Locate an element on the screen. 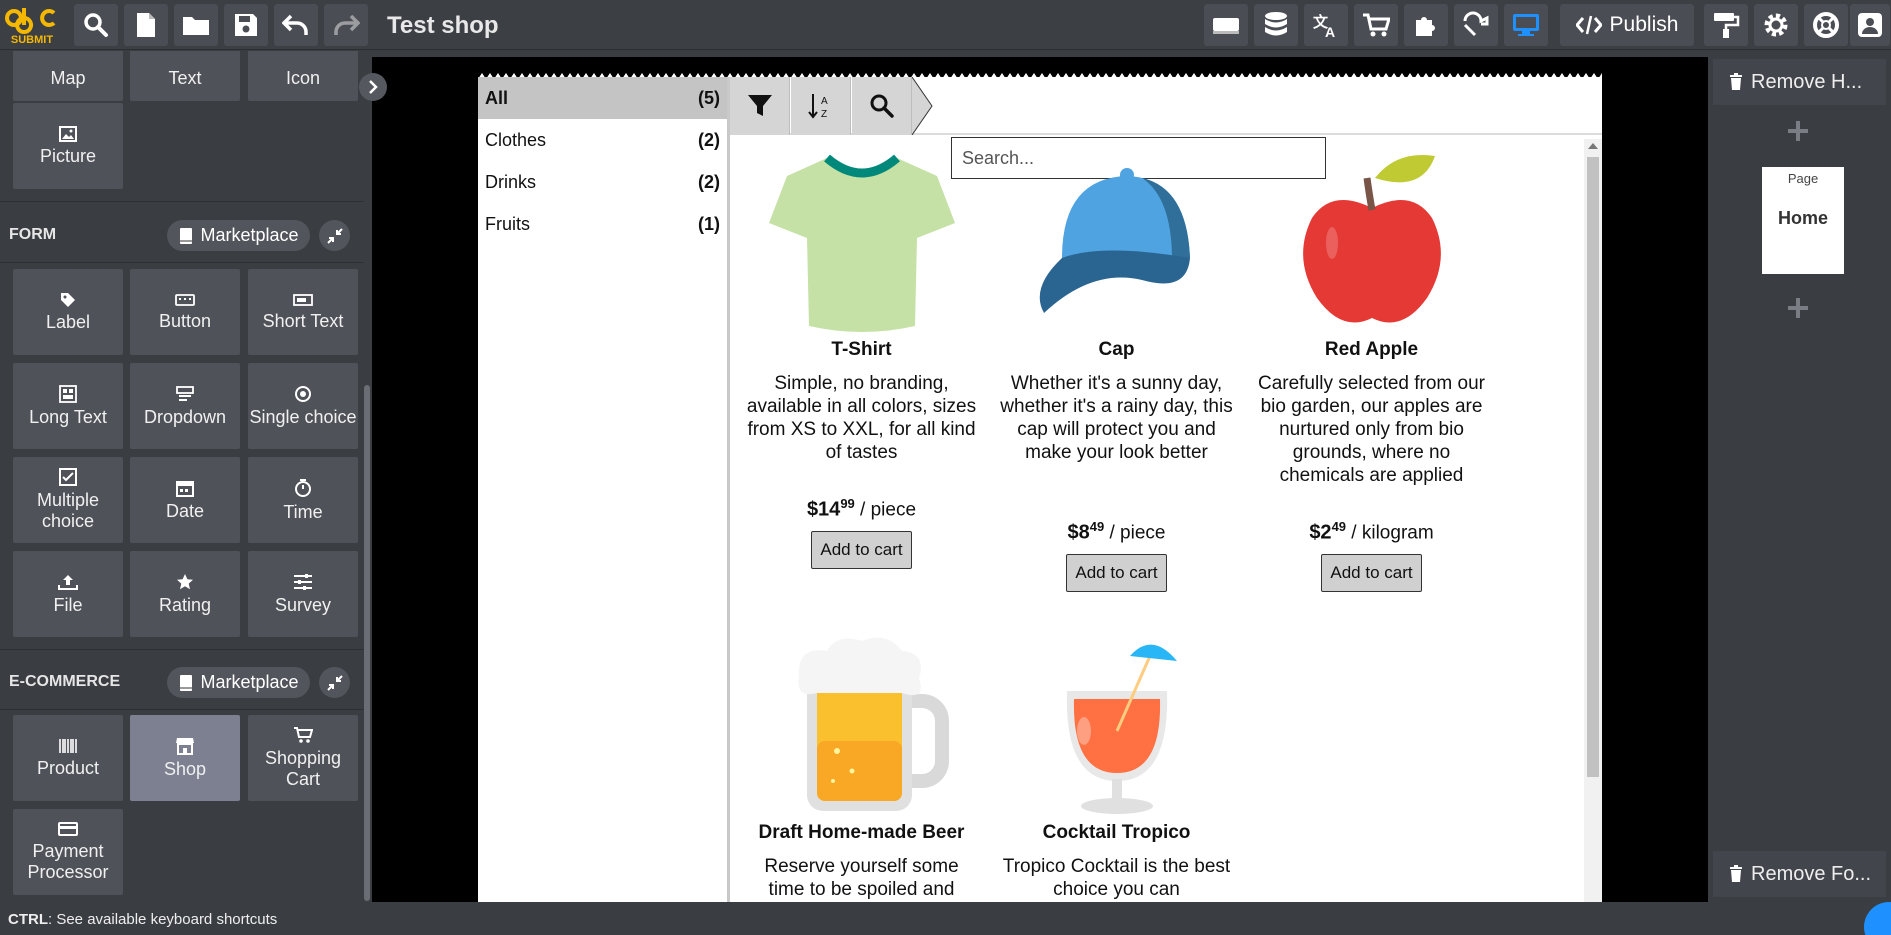 The height and width of the screenshot is (935, 1891). widget-label-text: File is located at coordinates (68, 604).